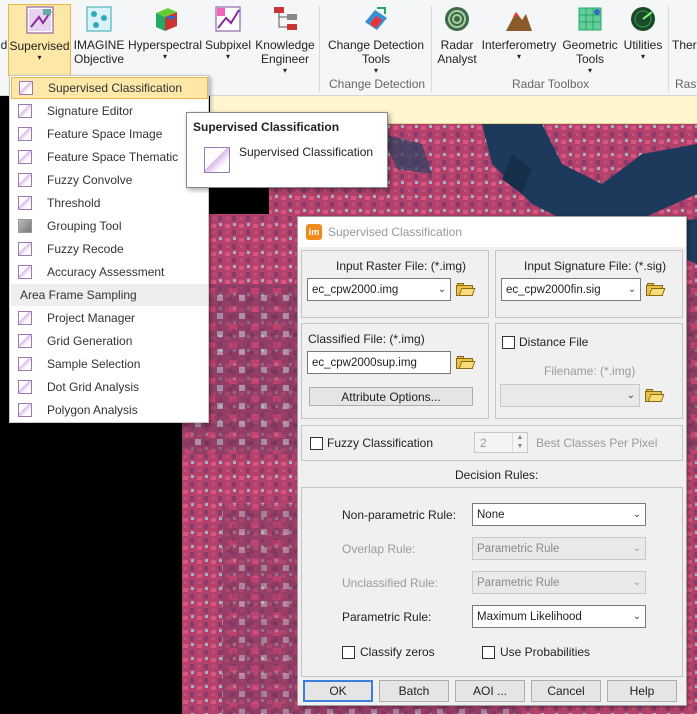 The image size is (697, 714). I want to click on ribbon-button-label: Change Detection Tools, so click(376, 52).